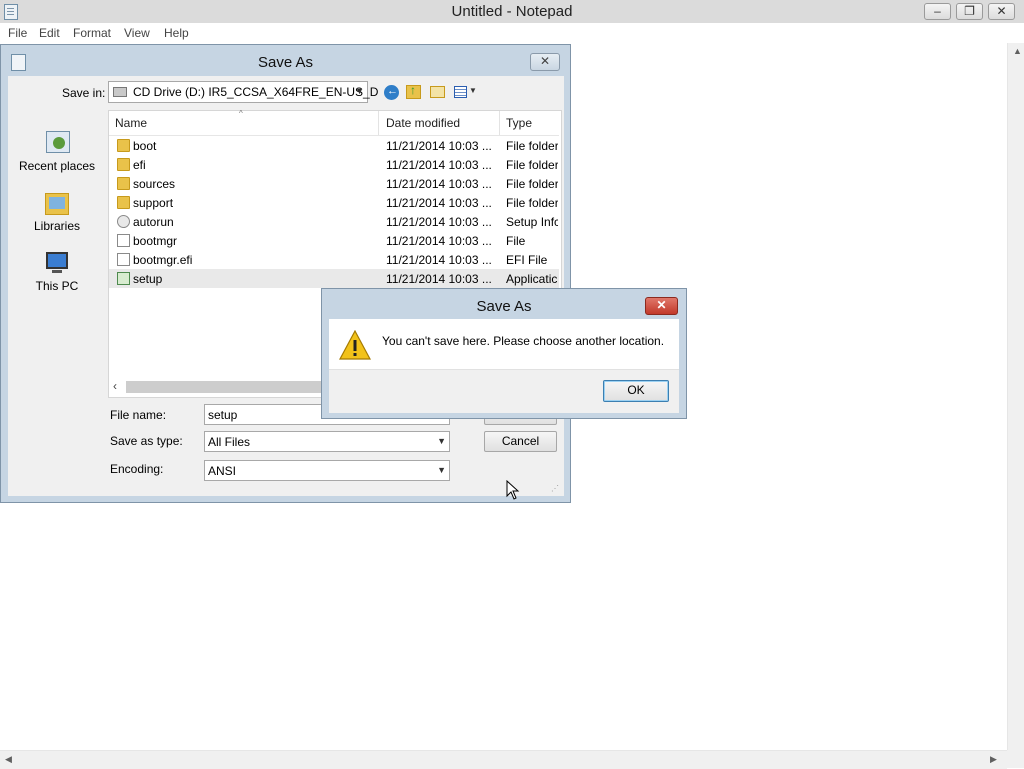 The image size is (1024, 769). What do you see at coordinates (334, 202) in the screenshot?
I see `file-row: support 11/21/2014 10:03 ... File folder` at bounding box center [334, 202].